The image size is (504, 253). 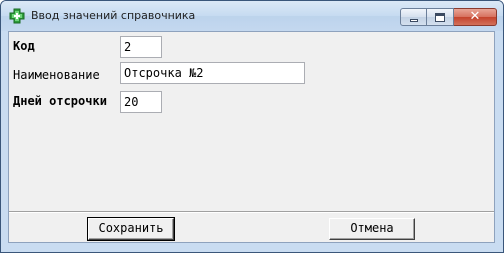 I want to click on close-button: ✕, so click(x=475, y=17).